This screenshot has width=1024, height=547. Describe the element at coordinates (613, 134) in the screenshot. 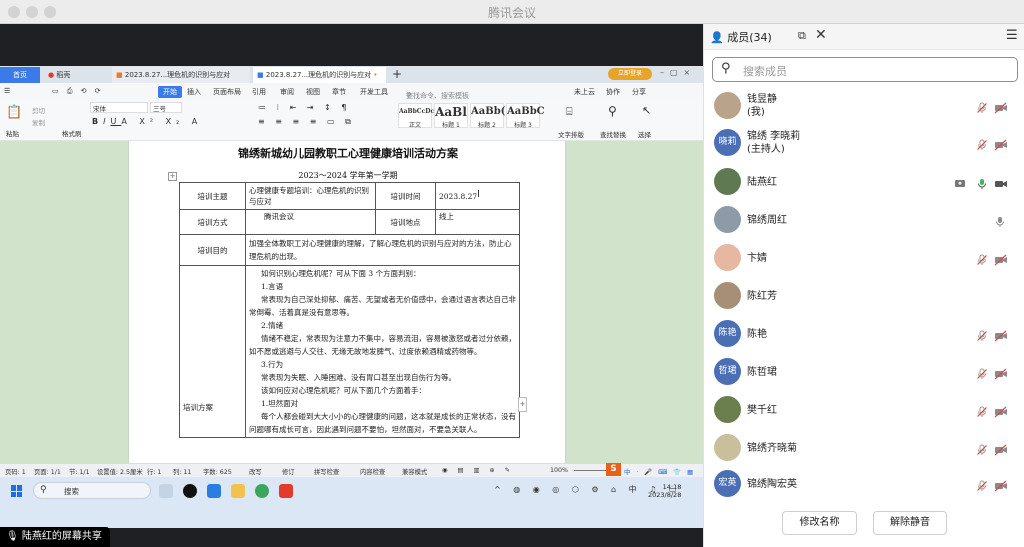

I see `find-replace-button: 查找替换` at that location.